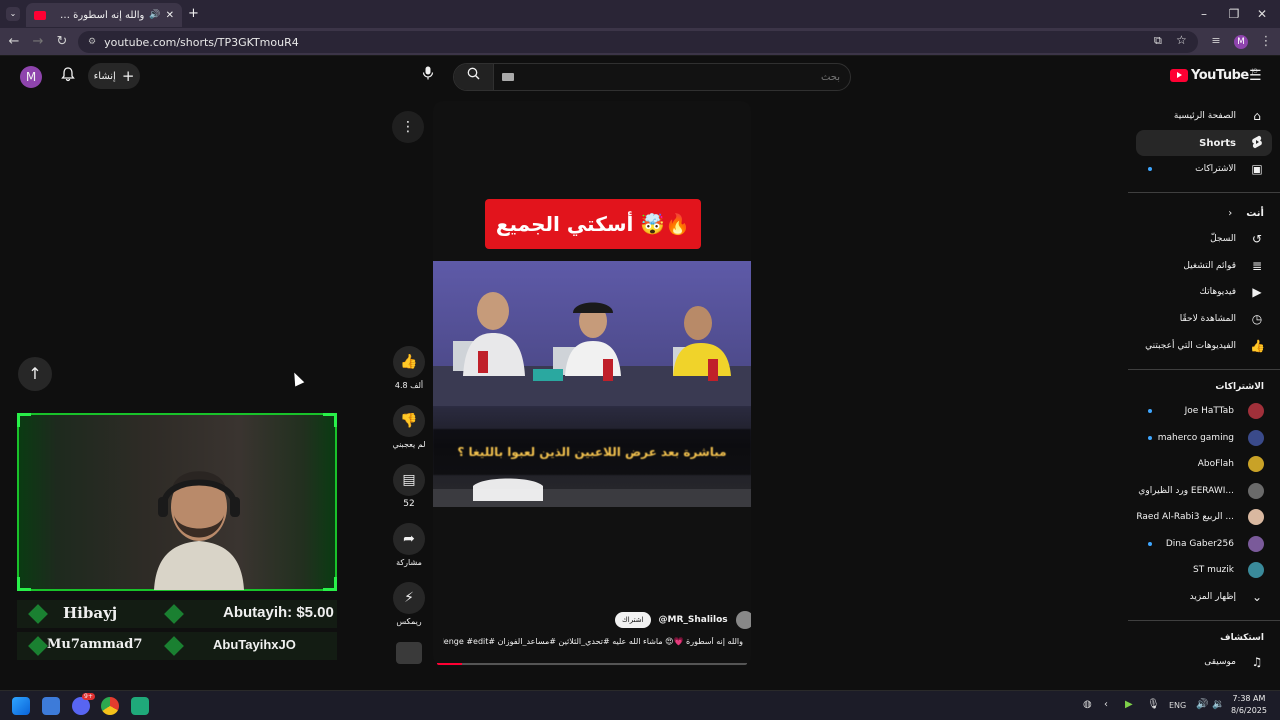 This screenshot has width=1280, height=720. Describe the element at coordinates (68, 76) in the screenshot. I see `notifications-bell-icon` at that location.